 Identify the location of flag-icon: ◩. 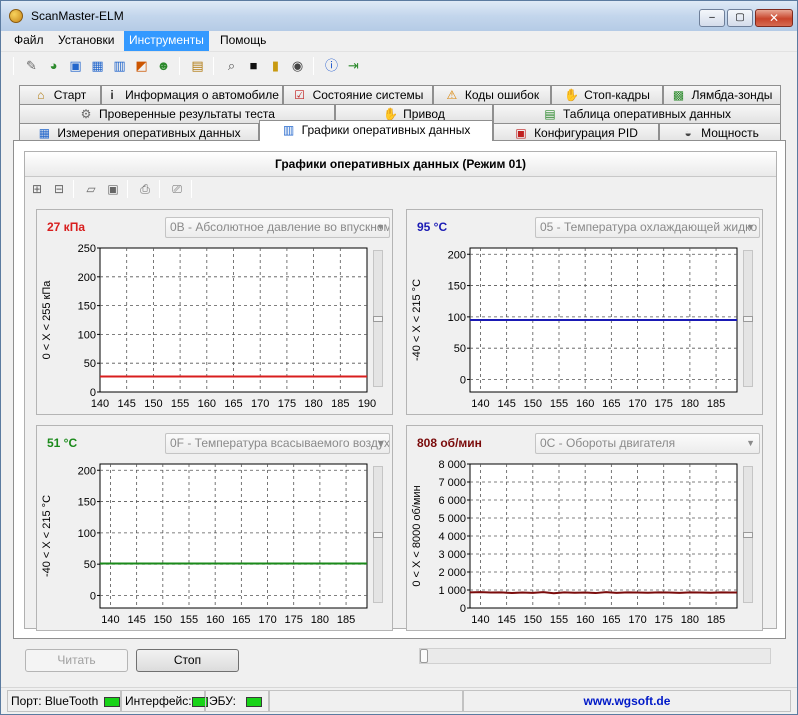
(141, 65).